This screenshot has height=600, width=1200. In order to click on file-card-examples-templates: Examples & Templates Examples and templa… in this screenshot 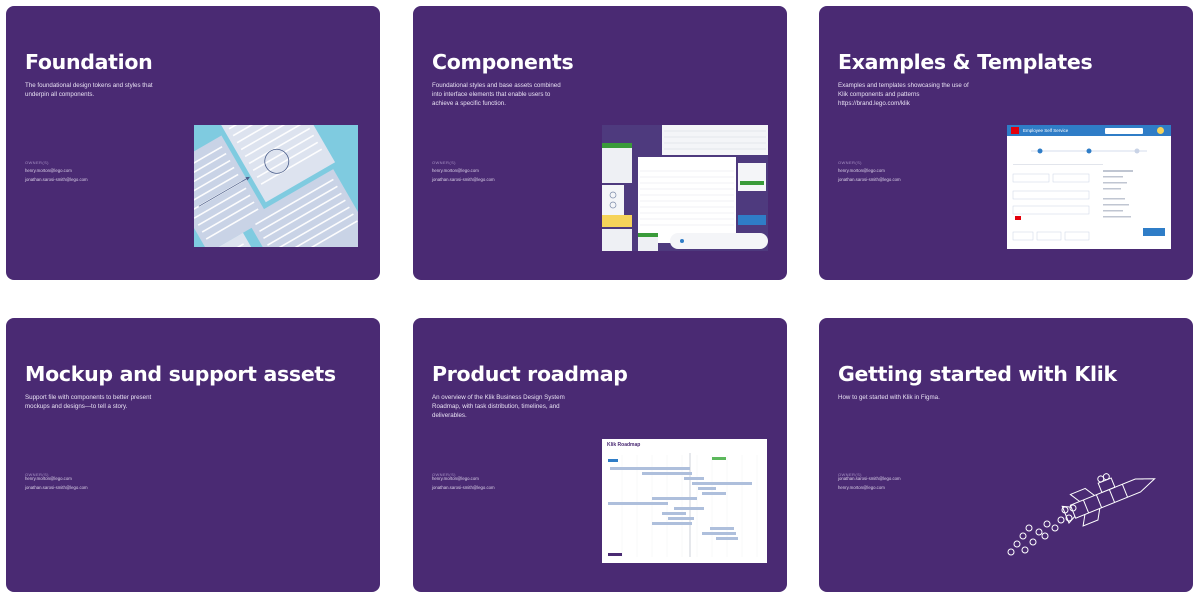, I will do `click(1006, 143)`.